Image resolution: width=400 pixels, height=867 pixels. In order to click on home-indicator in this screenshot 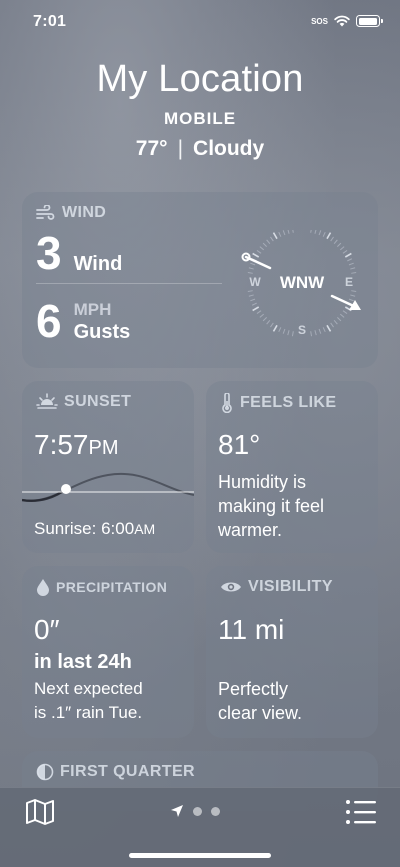, I will do `click(200, 855)`.